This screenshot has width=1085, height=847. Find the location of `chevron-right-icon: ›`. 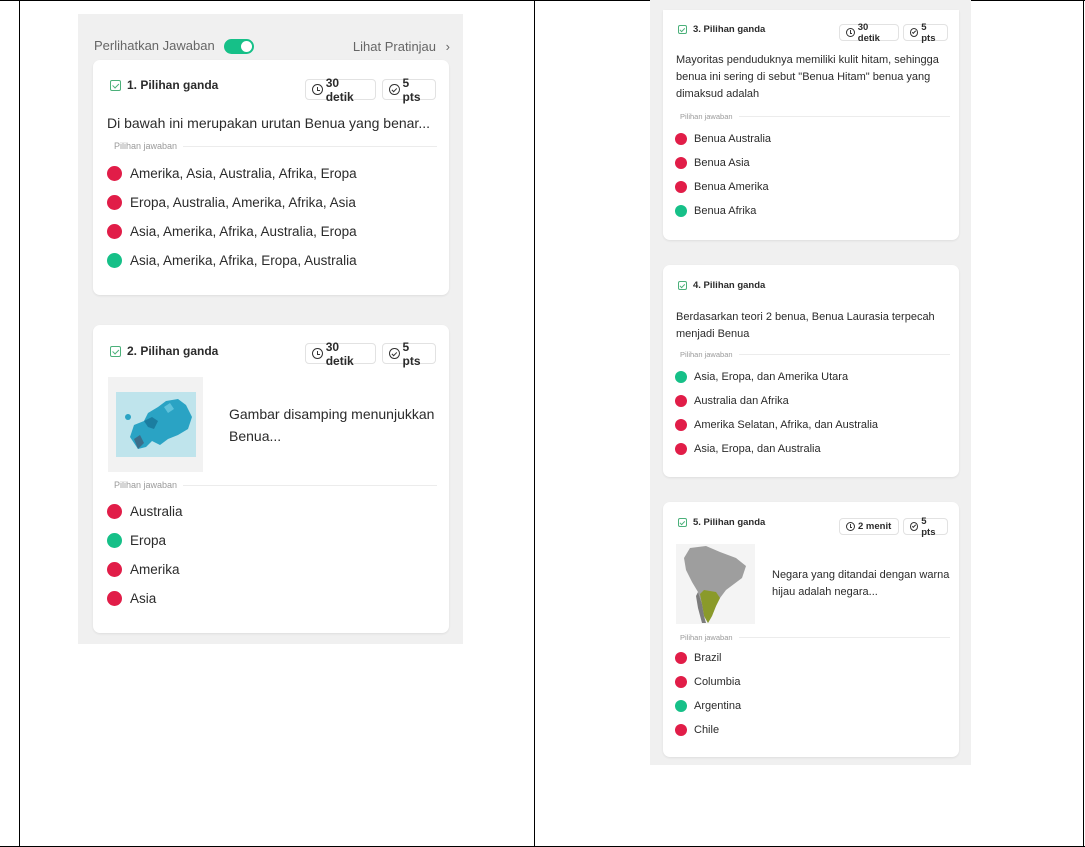

chevron-right-icon: › is located at coordinates (447, 46).